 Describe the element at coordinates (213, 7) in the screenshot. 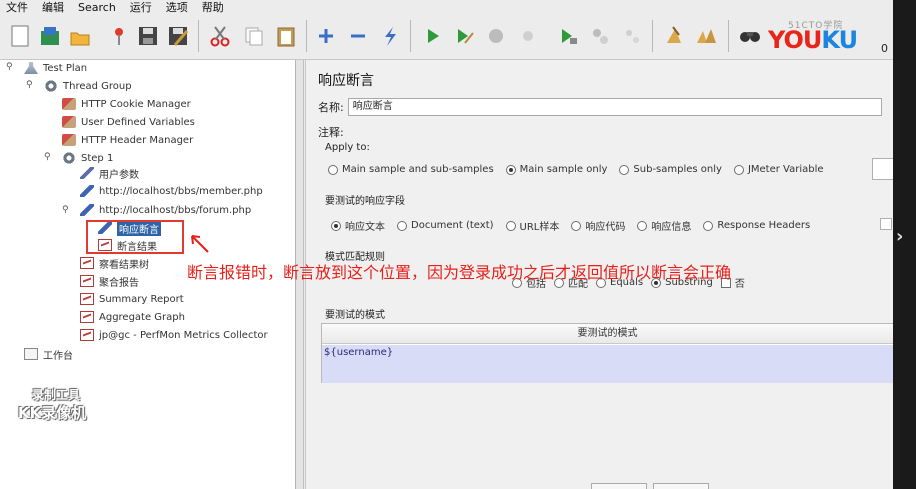

I see `menu-help: 帮助` at that location.